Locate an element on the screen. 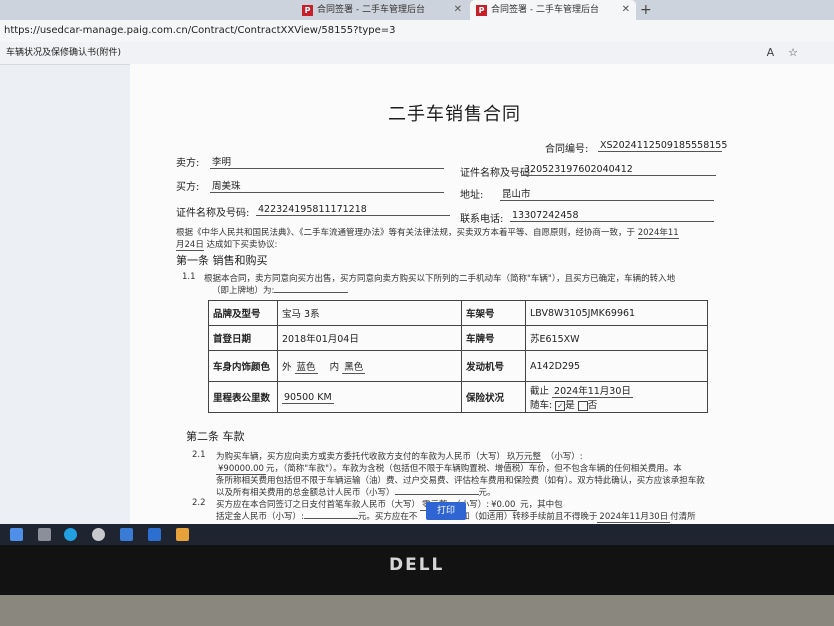 This screenshot has height=626, width=834. preamble-line-2: 月24日 达成如下买卖协议: is located at coordinates (227, 244).